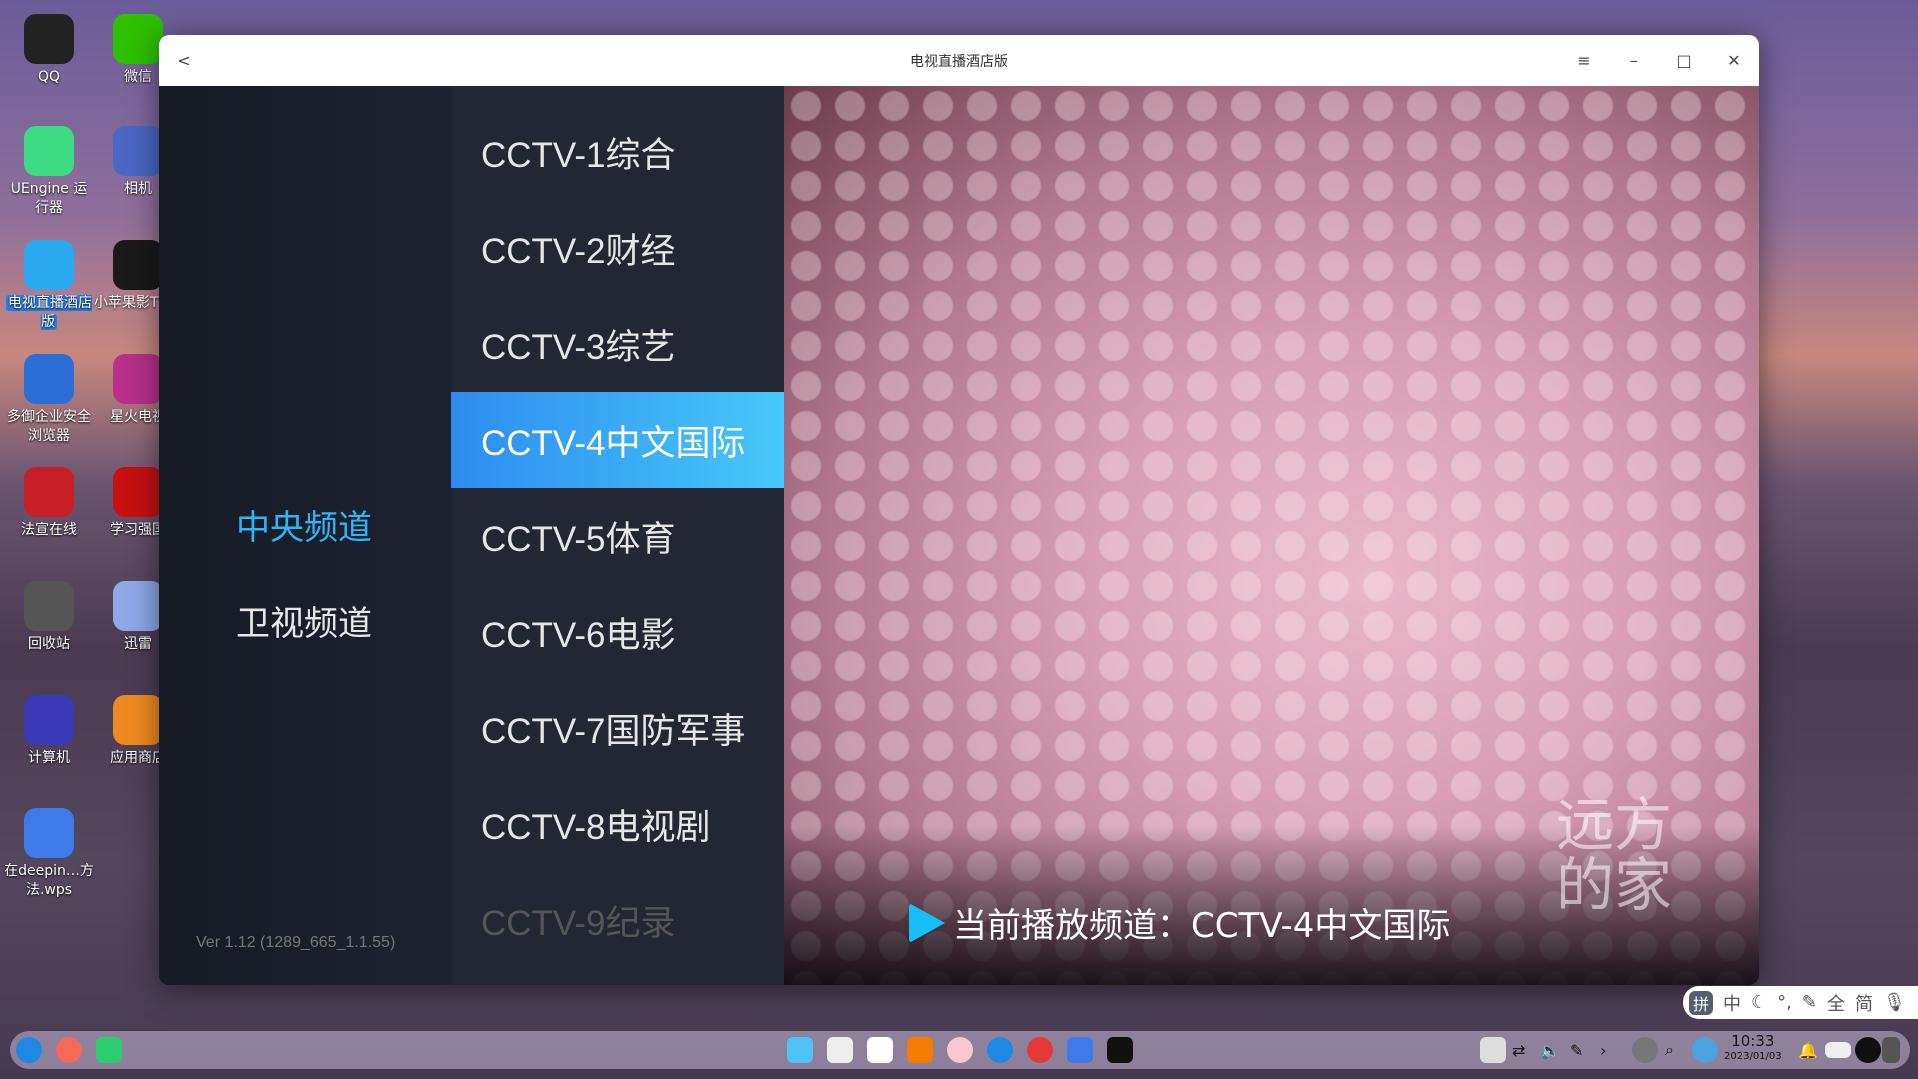 The height and width of the screenshot is (1079, 1918). What do you see at coordinates (184, 60) in the screenshot?
I see `back-button: <` at bounding box center [184, 60].